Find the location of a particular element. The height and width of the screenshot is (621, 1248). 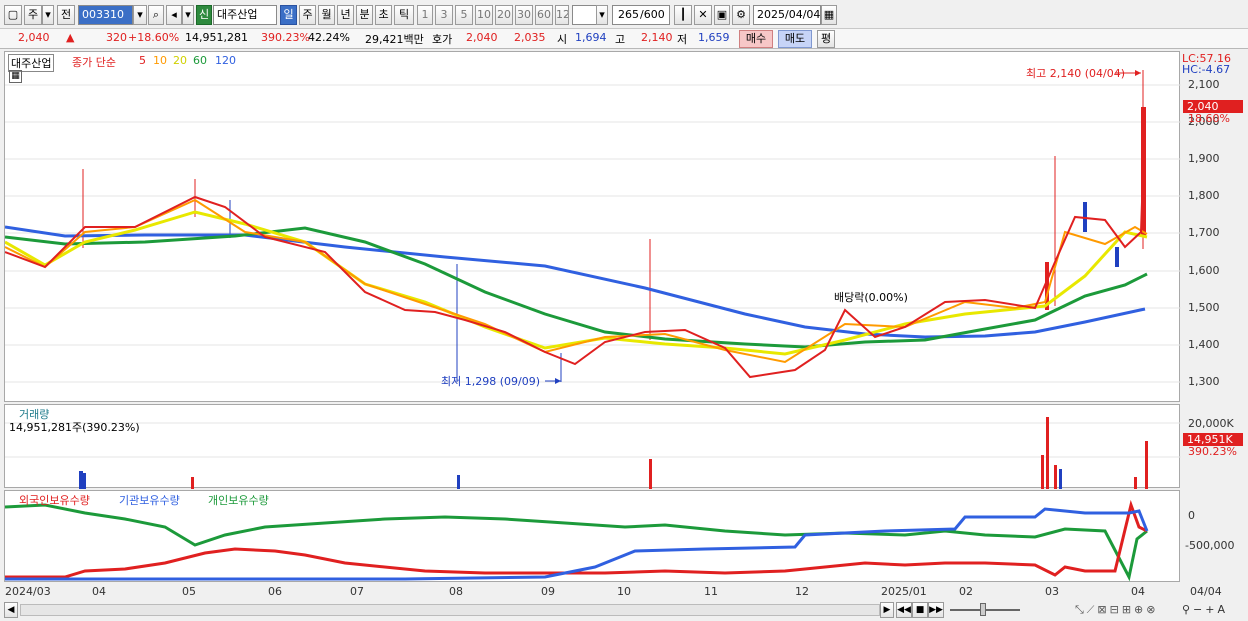

calendar-icon: ▦ is located at coordinates (829, 15).